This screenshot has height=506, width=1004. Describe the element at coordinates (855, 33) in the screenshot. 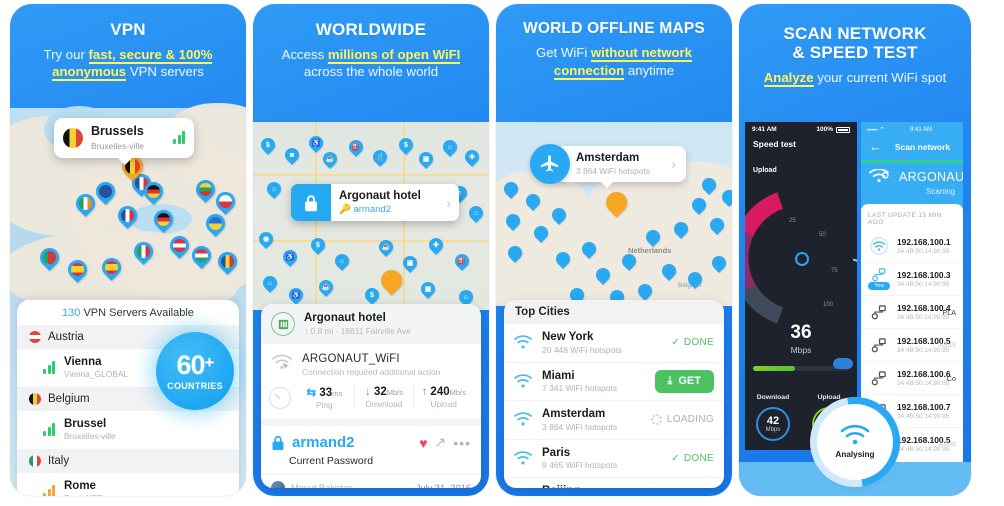

I see `panel4-title-line1: SCAN NETWORK` at that location.